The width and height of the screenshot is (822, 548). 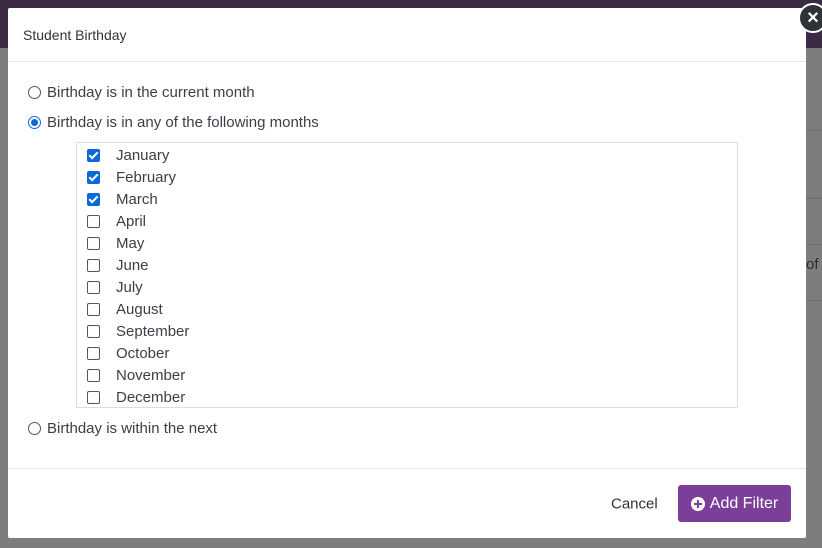 I want to click on checkbox-march, so click(x=93, y=199).